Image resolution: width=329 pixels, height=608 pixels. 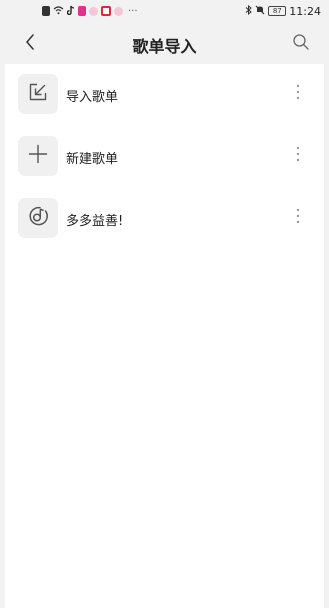 I want to click on page-title: 歌单导入, so click(x=164, y=46).